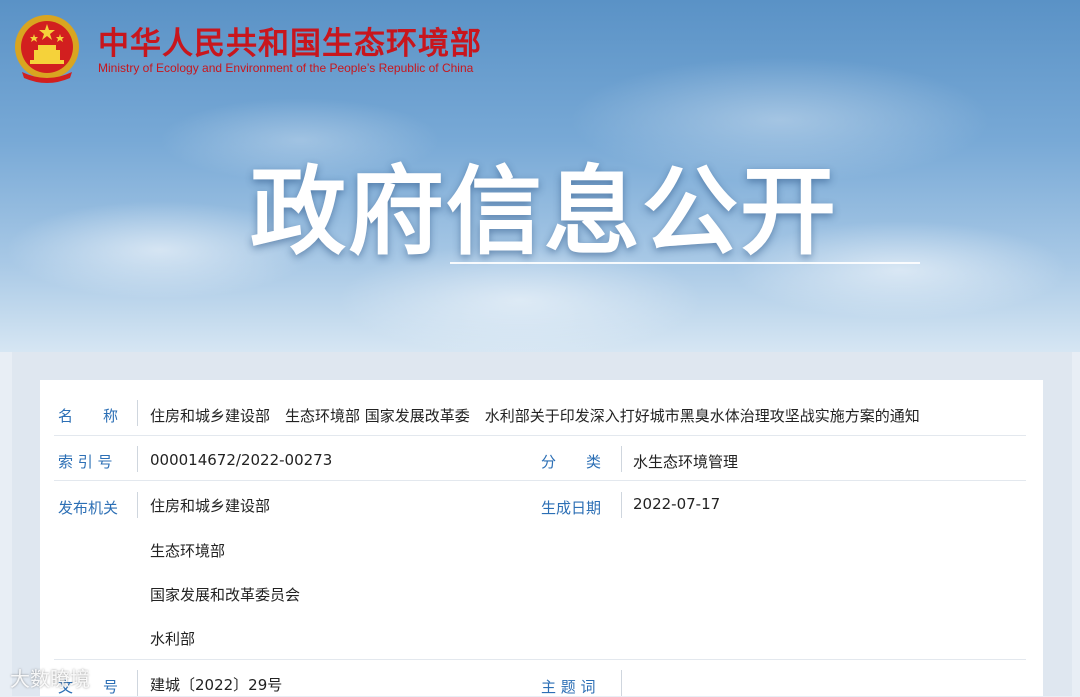 The image size is (1080, 697). Describe the element at coordinates (216, 685) in the screenshot. I see `docno-value: 建城〔2022〕29号` at that location.